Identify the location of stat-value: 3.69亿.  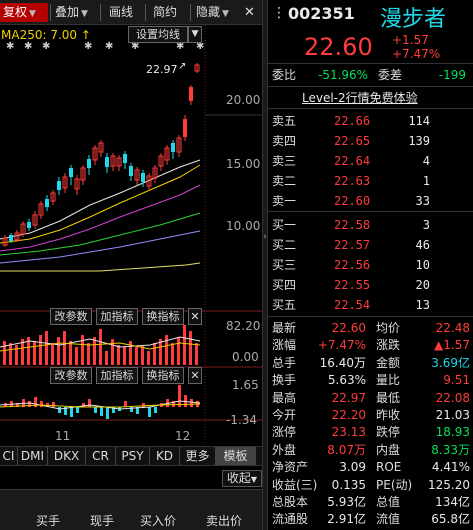
(450, 362).